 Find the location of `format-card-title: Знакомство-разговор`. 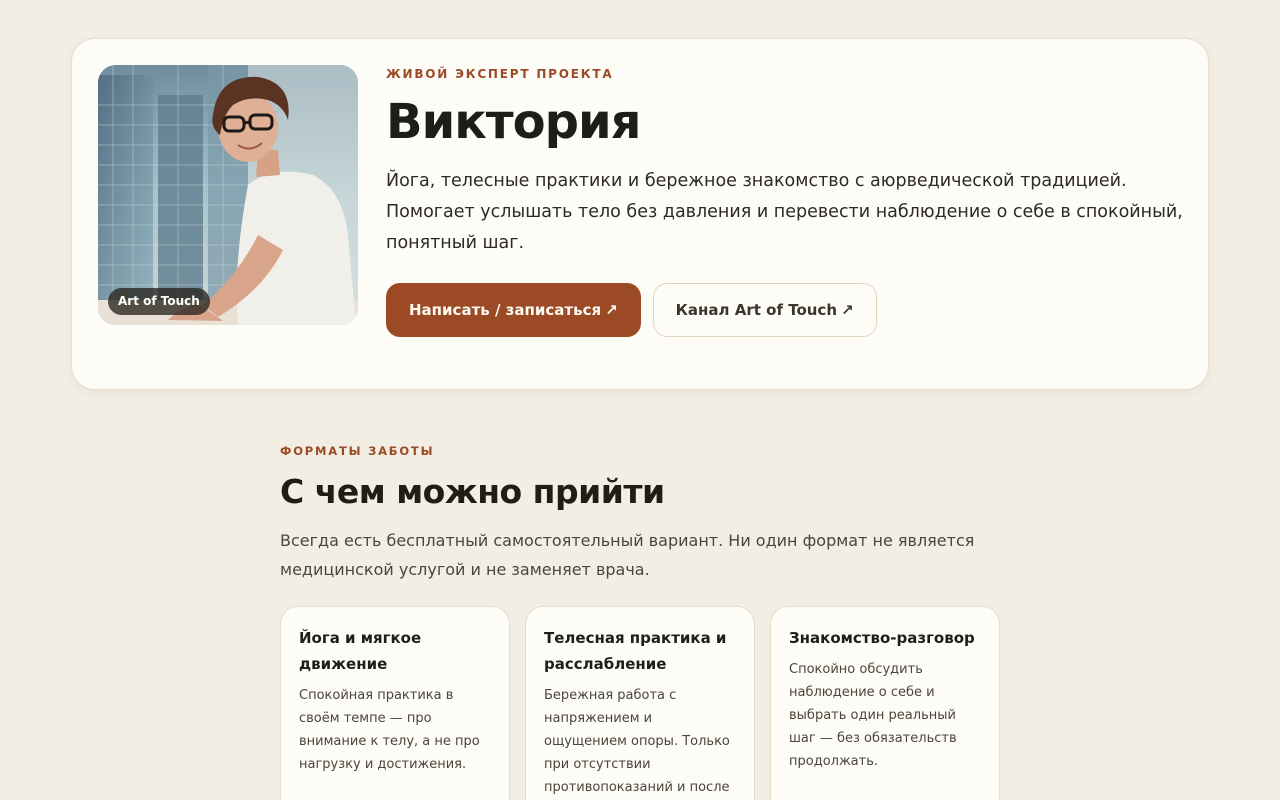

format-card-title: Знакомство-разговор is located at coordinates (882, 638).